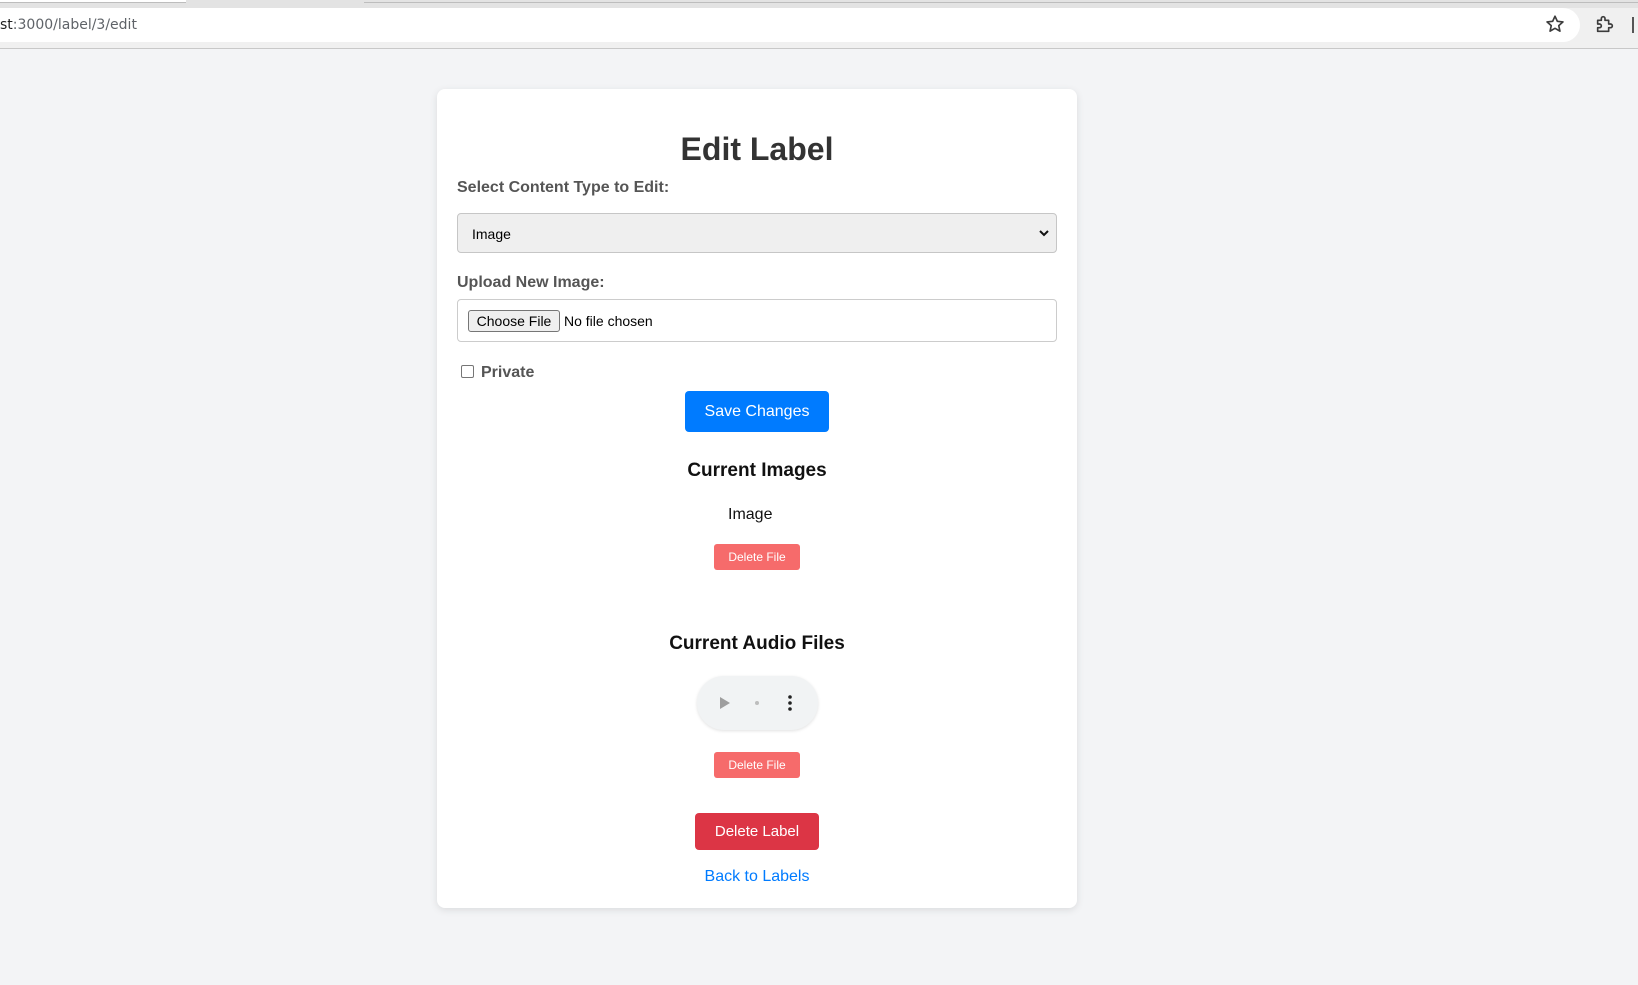  I want to click on content-type-value: Image, so click(491, 234).